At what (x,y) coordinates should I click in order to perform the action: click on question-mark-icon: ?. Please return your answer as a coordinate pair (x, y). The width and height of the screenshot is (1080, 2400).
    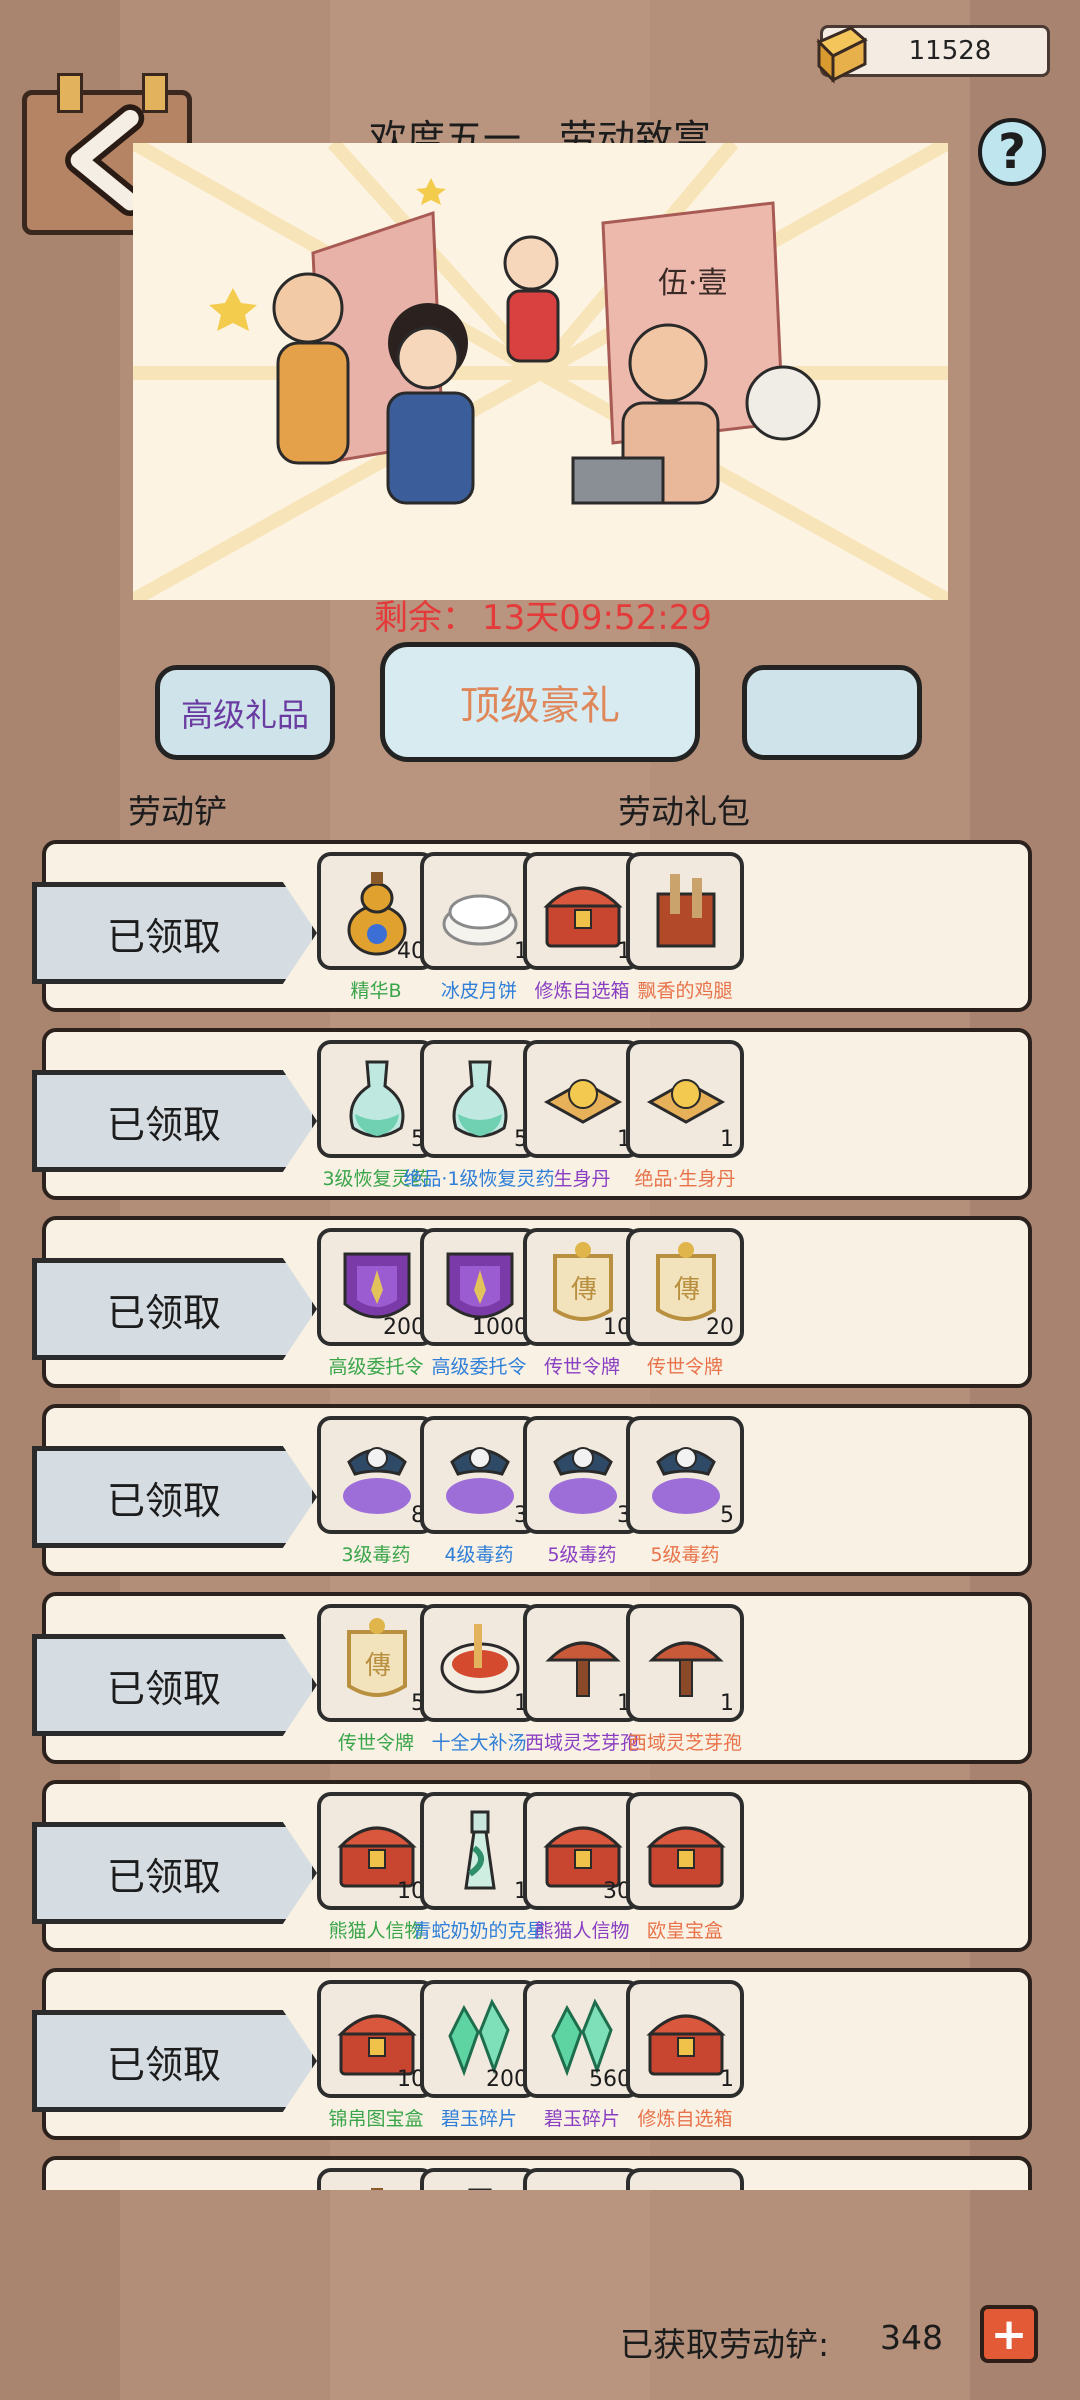
    Looking at the image, I should click on (1012, 152).